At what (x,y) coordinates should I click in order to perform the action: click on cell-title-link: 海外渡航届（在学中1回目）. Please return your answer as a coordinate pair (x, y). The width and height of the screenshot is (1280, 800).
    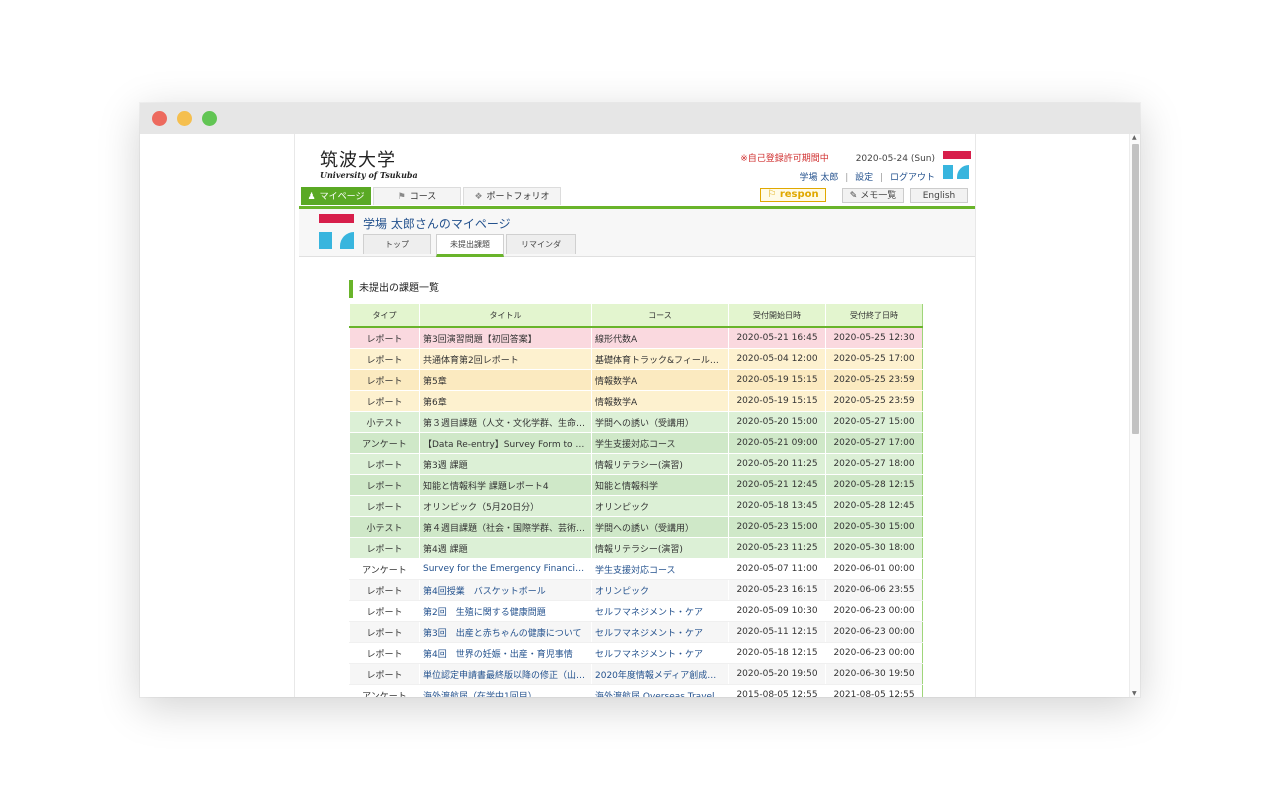
    Looking at the image, I should click on (505, 690).